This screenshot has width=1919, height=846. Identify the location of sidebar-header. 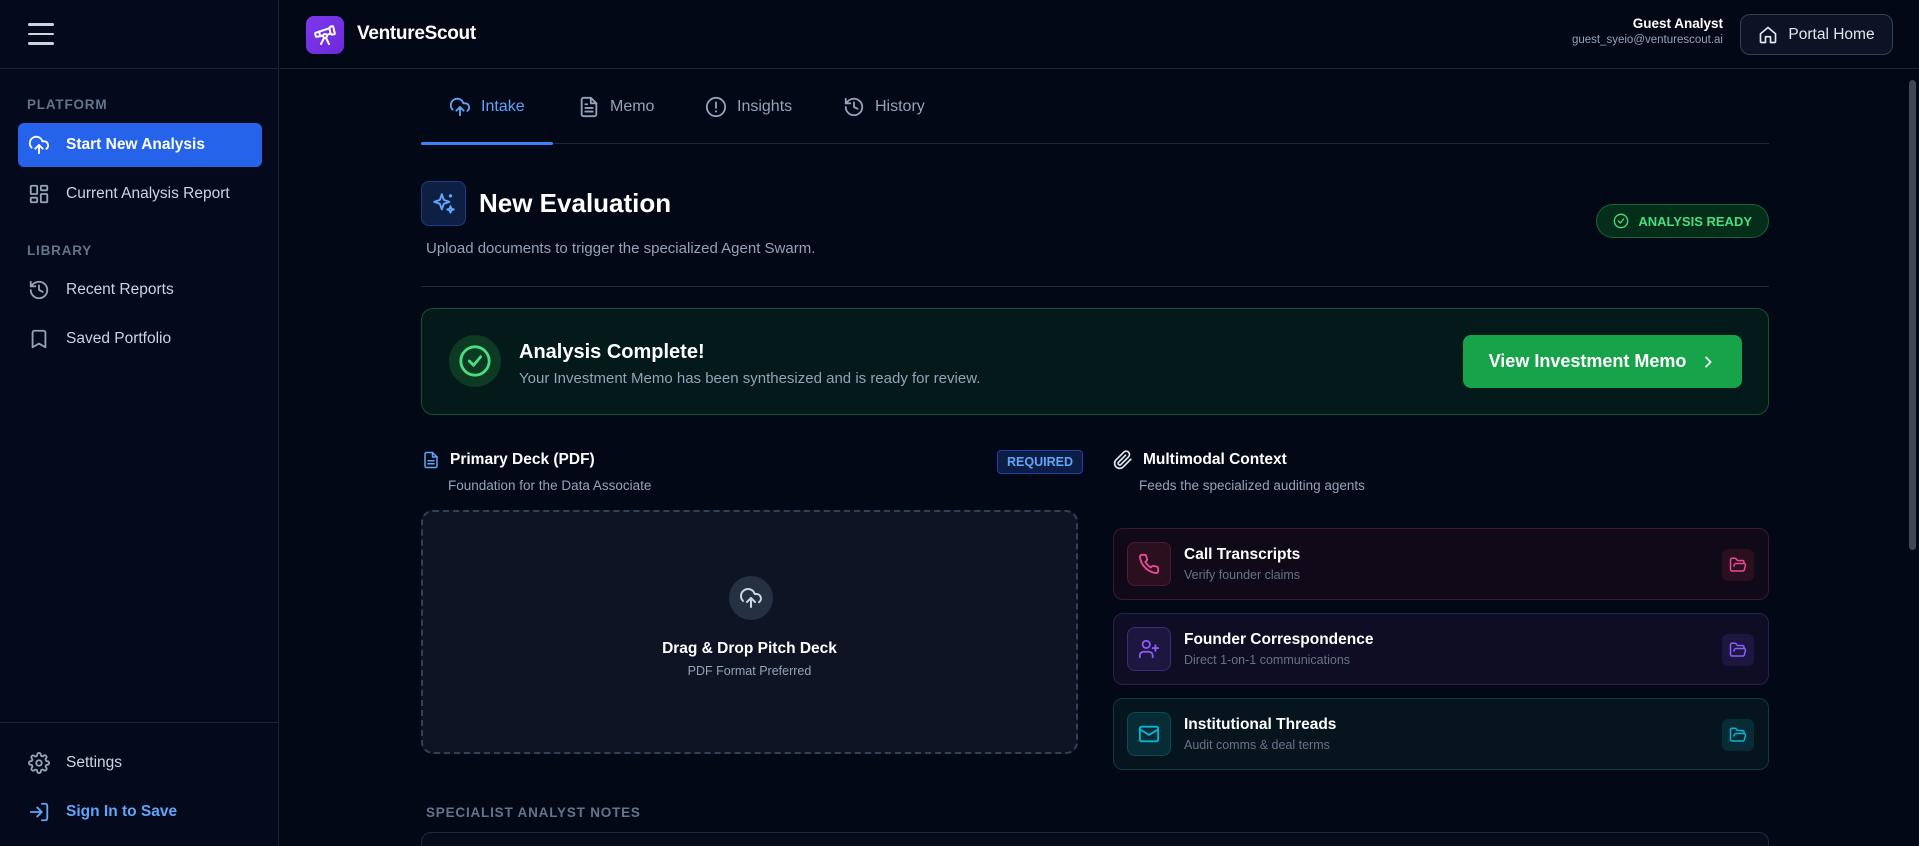
(139, 34).